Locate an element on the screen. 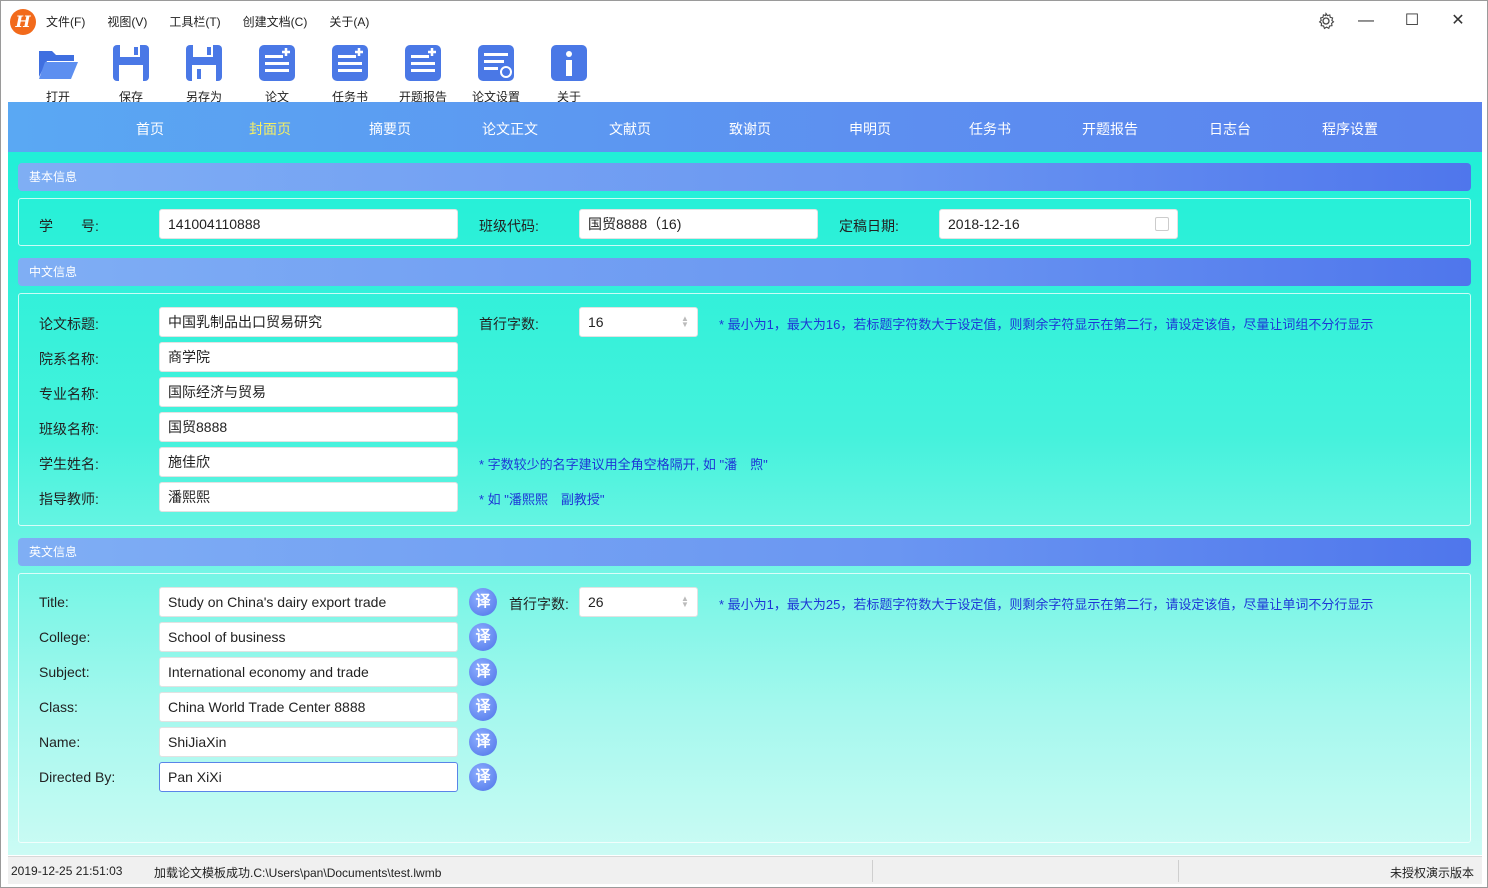 Image resolution: width=1488 pixels, height=888 pixels. tab-task-book: 任务书 is located at coordinates (990, 129).